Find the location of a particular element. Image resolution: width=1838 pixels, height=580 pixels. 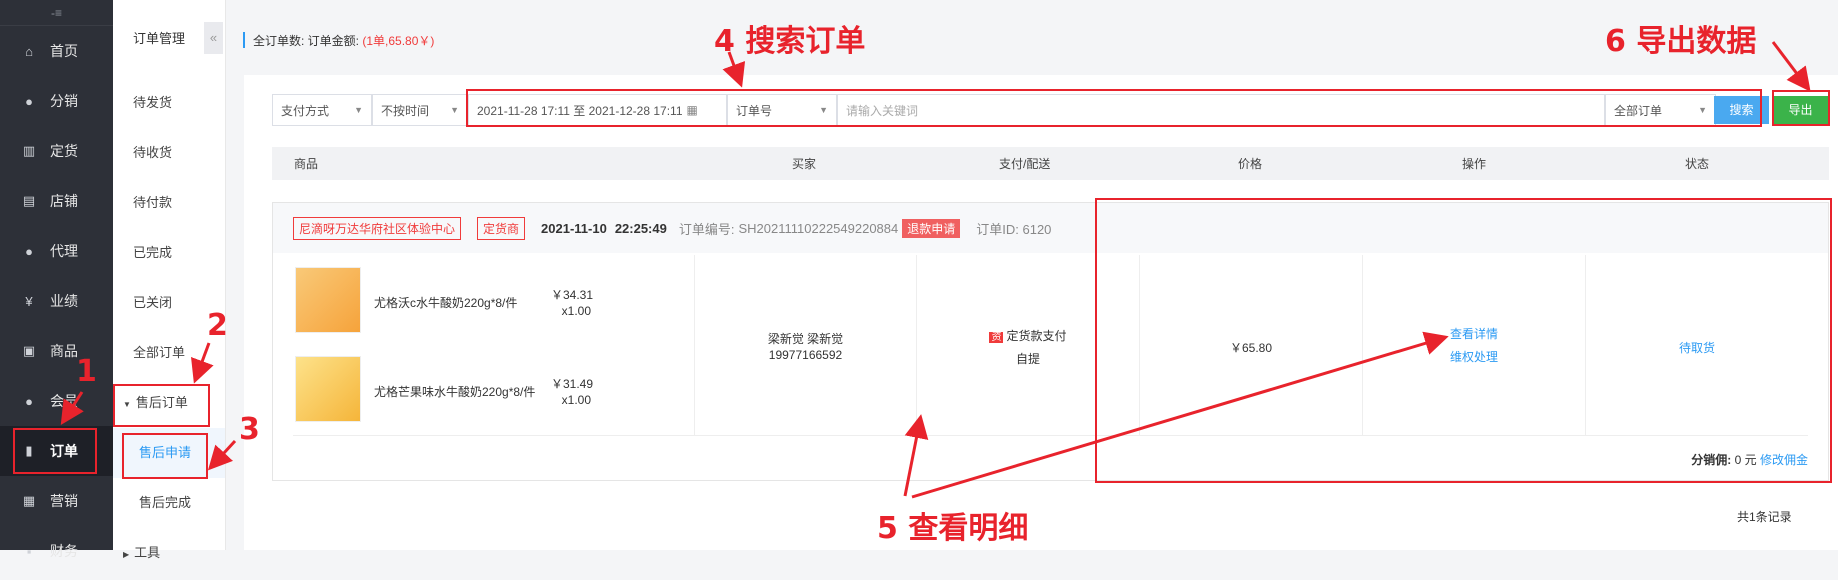

caret-right-icon: ▶ is located at coordinates (126, 554).